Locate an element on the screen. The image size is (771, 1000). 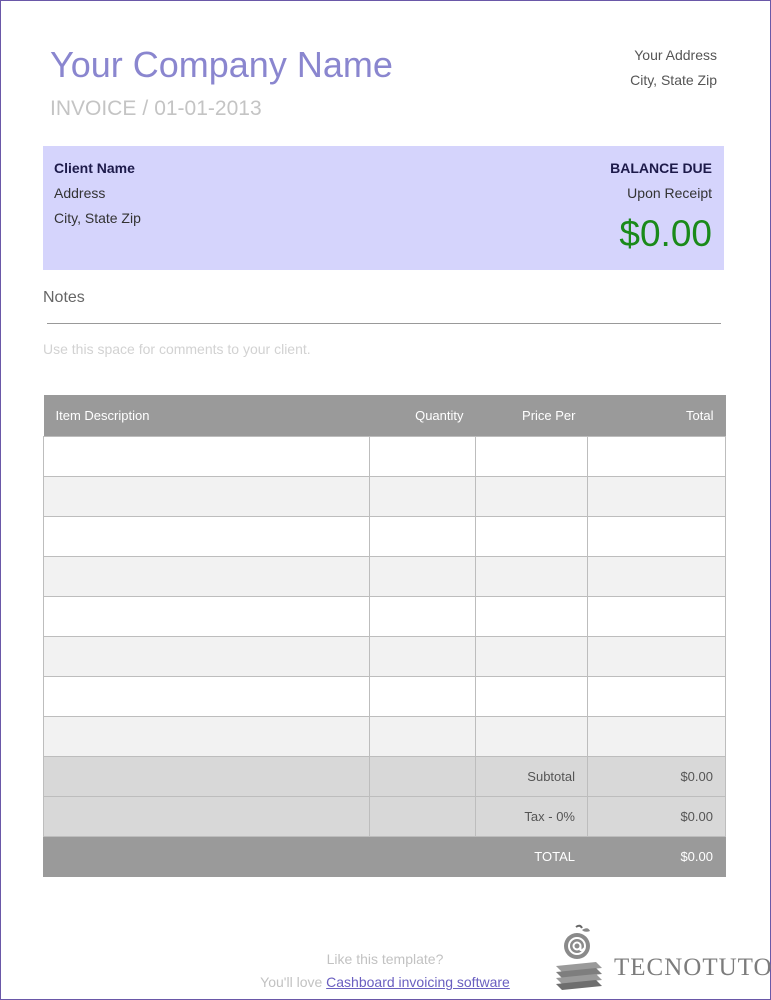
header-total: Total is located at coordinates (656, 415).